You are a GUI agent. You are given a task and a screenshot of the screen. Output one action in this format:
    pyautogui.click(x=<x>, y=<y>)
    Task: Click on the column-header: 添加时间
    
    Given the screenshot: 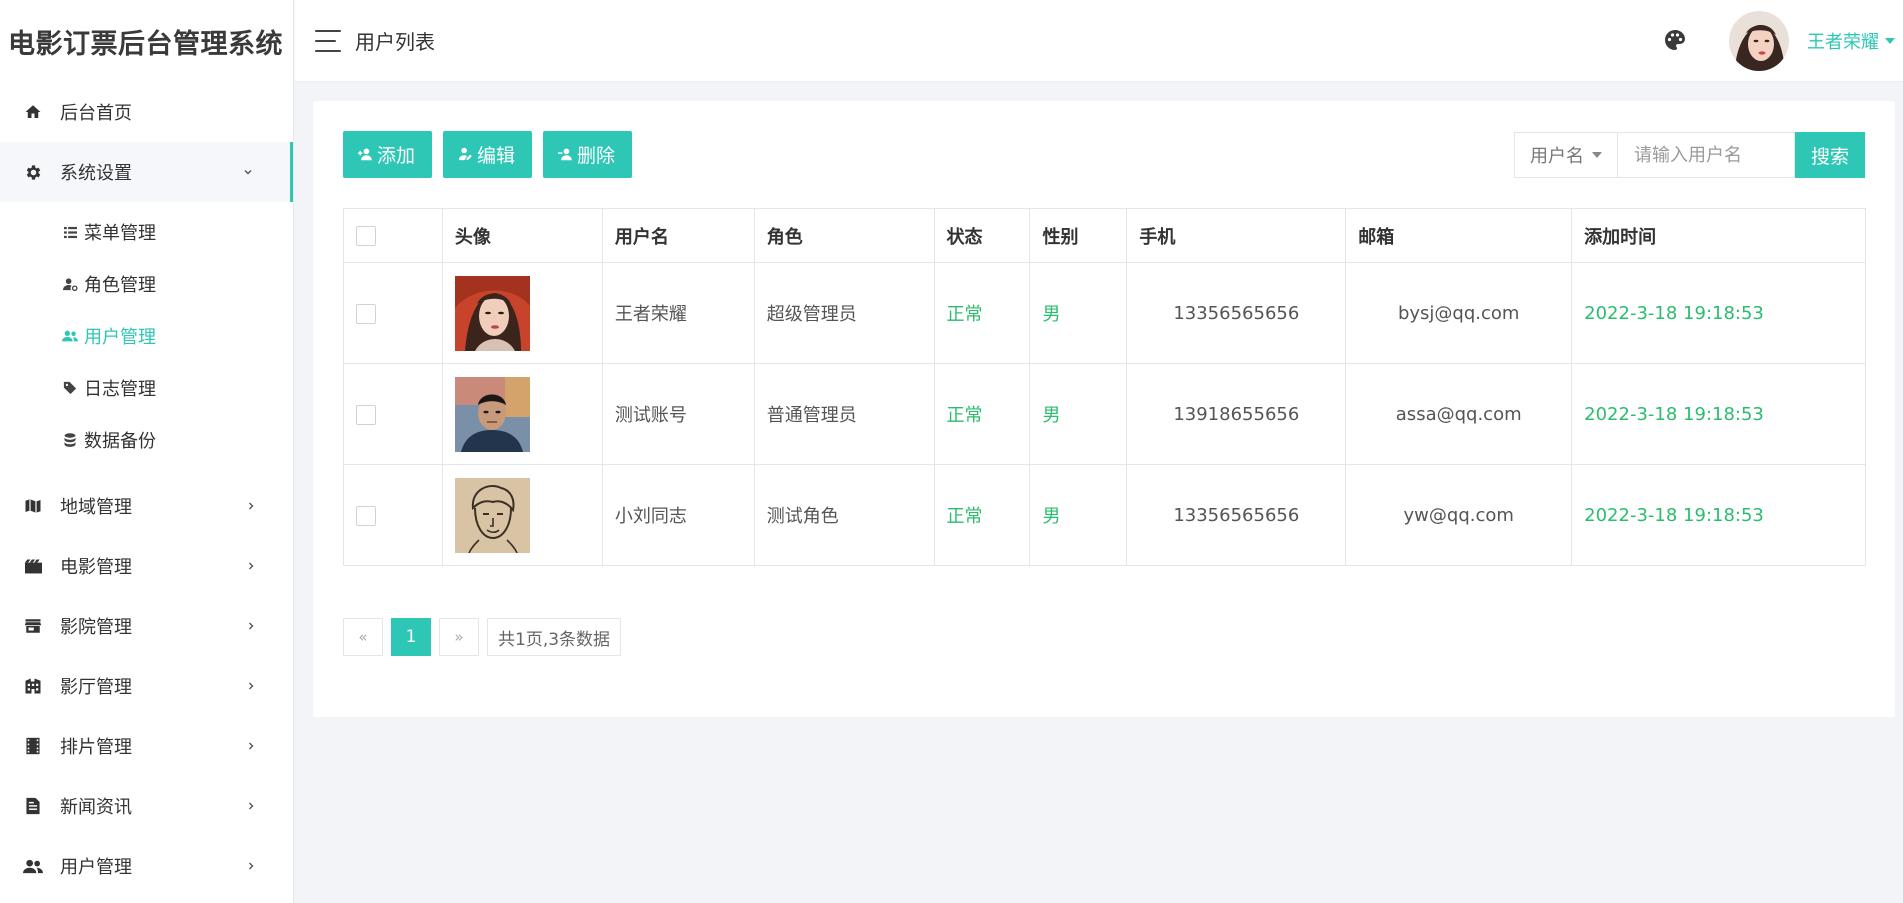 What is the action you would take?
    pyautogui.click(x=1718, y=235)
    